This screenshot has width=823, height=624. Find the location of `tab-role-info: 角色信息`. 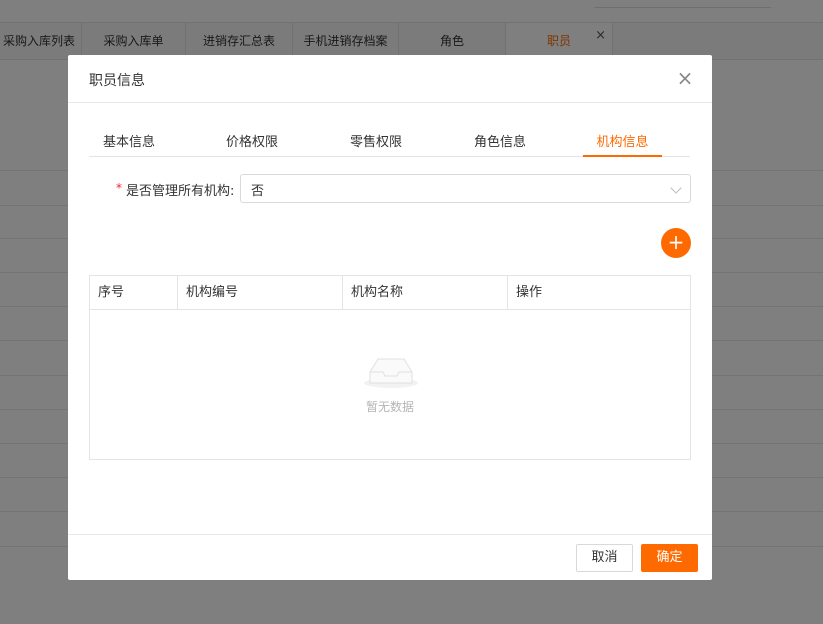

tab-role-info: 角色信息 is located at coordinates (500, 144).